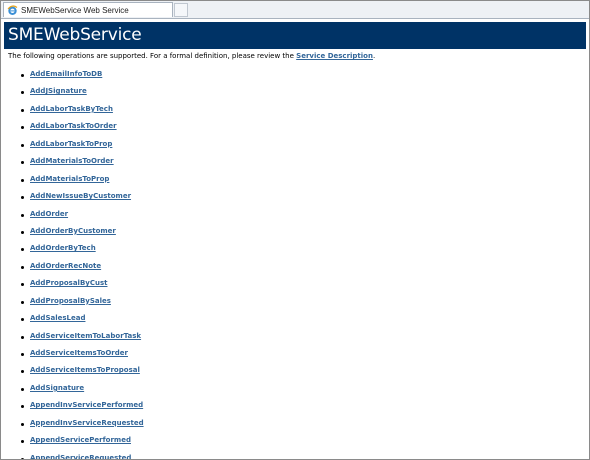 The height and width of the screenshot is (460, 590). I want to click on operation-item: AddJSignature, so click(295, 95).